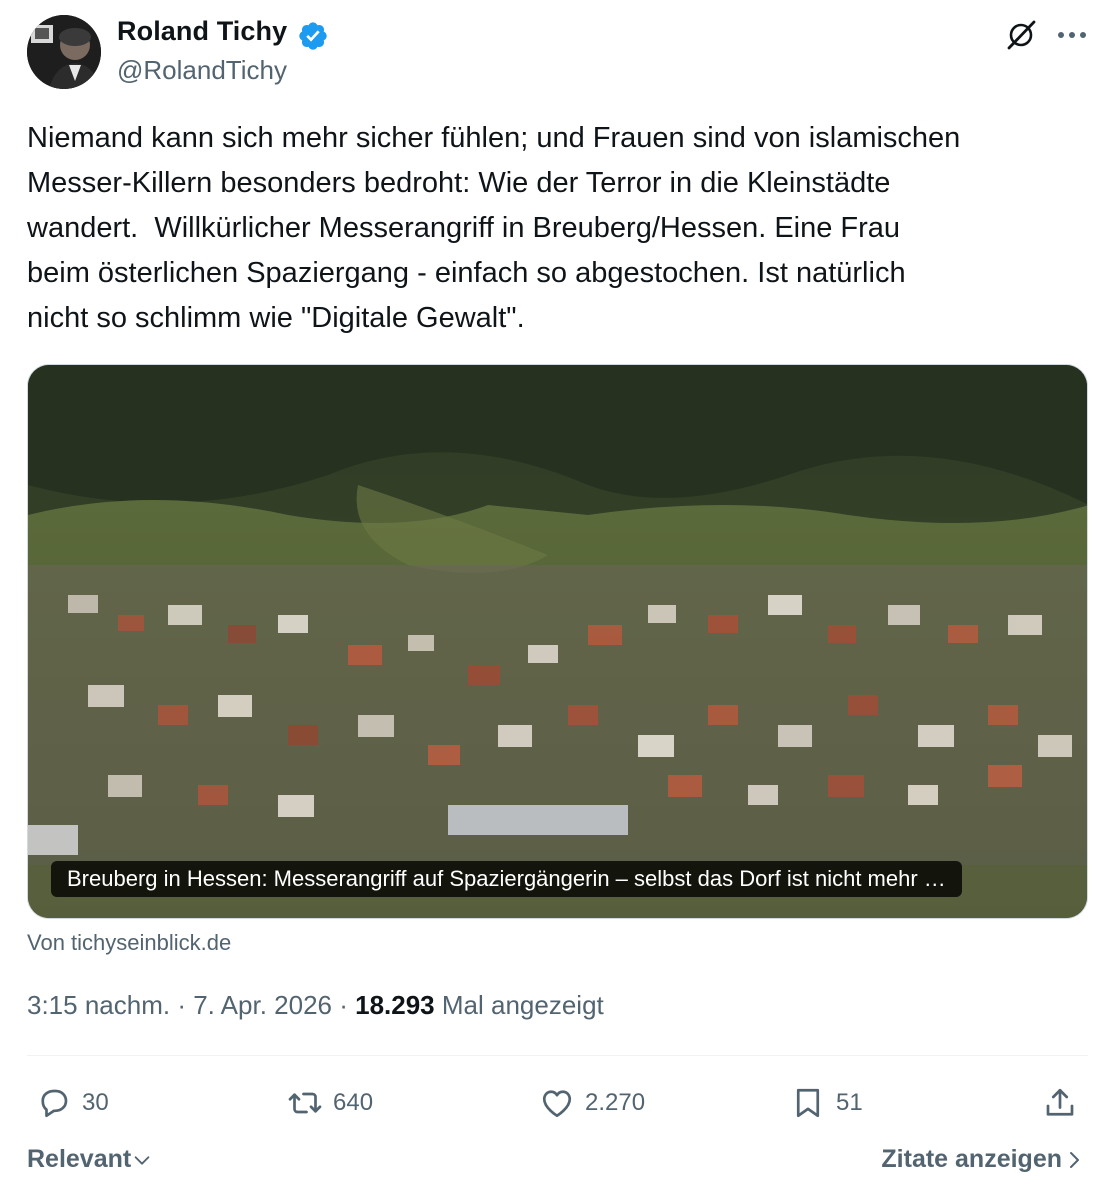 The image size is (1110, 1186). I want to click on divider, so click(557, 1055).